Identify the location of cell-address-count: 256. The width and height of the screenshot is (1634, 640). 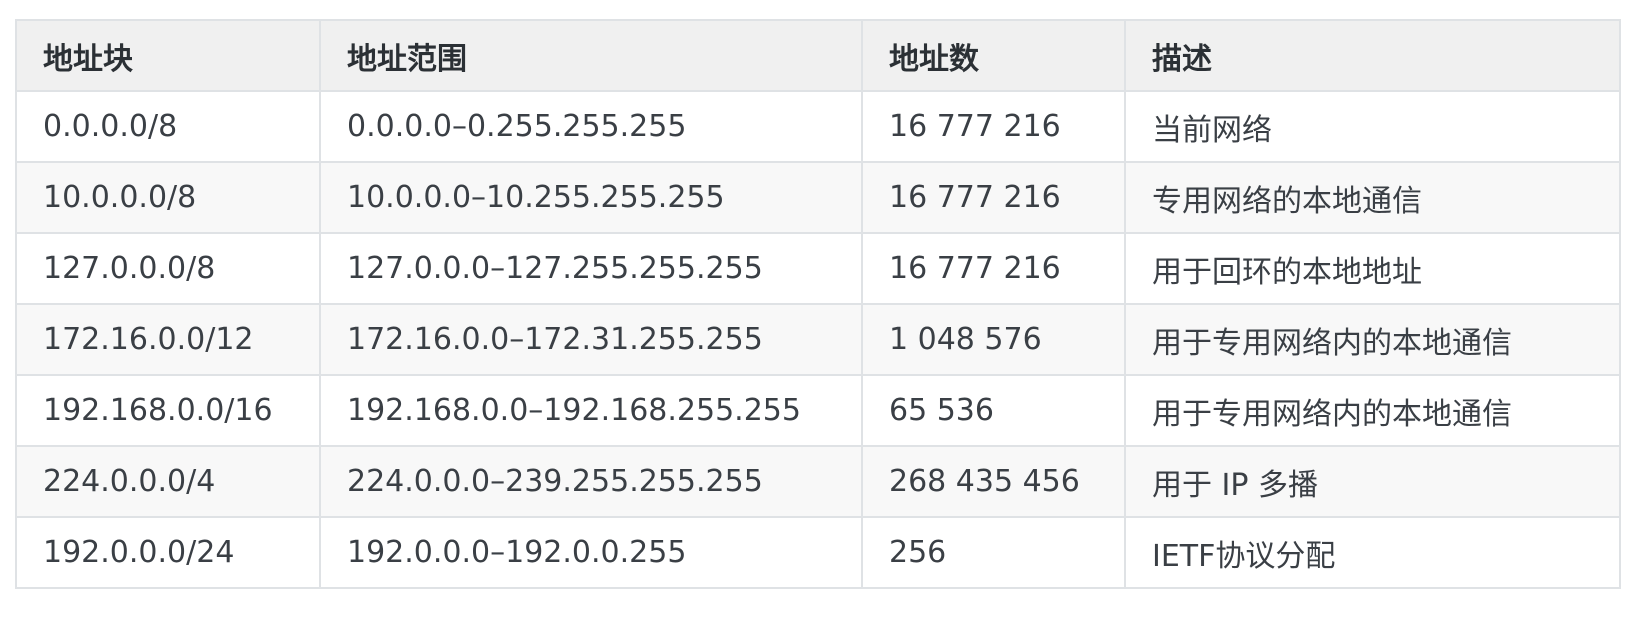
(993, 552).